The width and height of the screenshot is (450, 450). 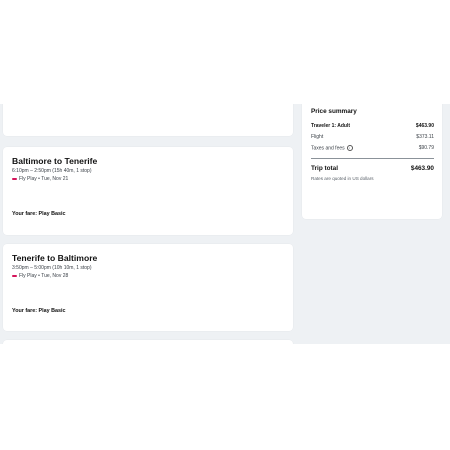 I want to click on next-card, so click(x=148, y=342).